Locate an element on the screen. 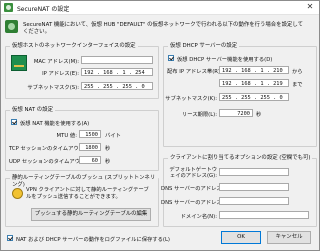 This screenshot has height=251, width=320. dhcp-range-until-label: まで is located at coordinates (297, 85).